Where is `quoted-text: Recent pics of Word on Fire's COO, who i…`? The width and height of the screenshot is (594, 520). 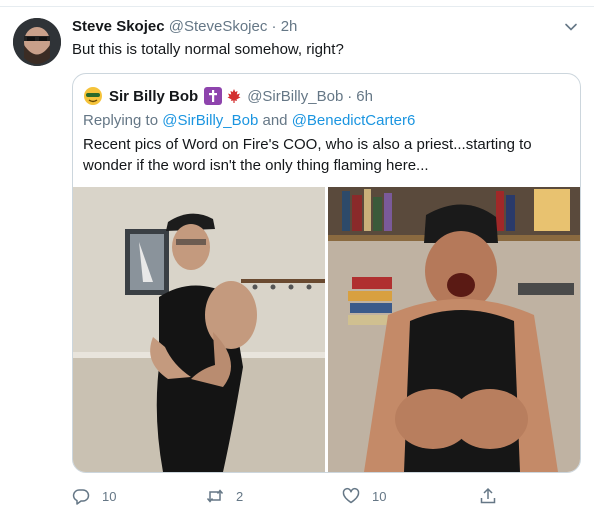 quoted-text: Recent pics of Word on Fire's COO, who i… is located at coordinates (307, 155).